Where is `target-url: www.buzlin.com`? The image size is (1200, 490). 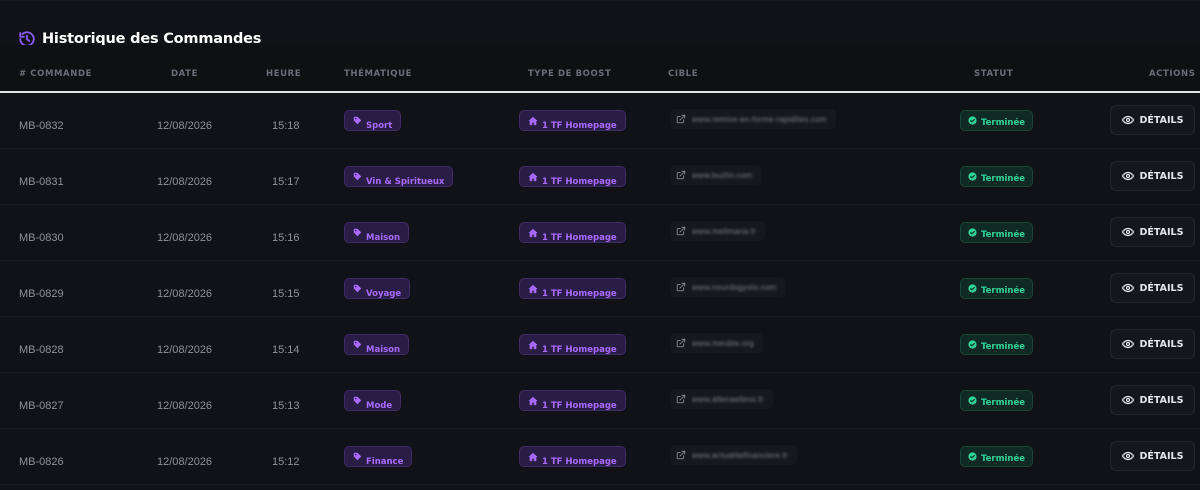
target-url: www.buzlin.com is located at coordinates (722, 175).